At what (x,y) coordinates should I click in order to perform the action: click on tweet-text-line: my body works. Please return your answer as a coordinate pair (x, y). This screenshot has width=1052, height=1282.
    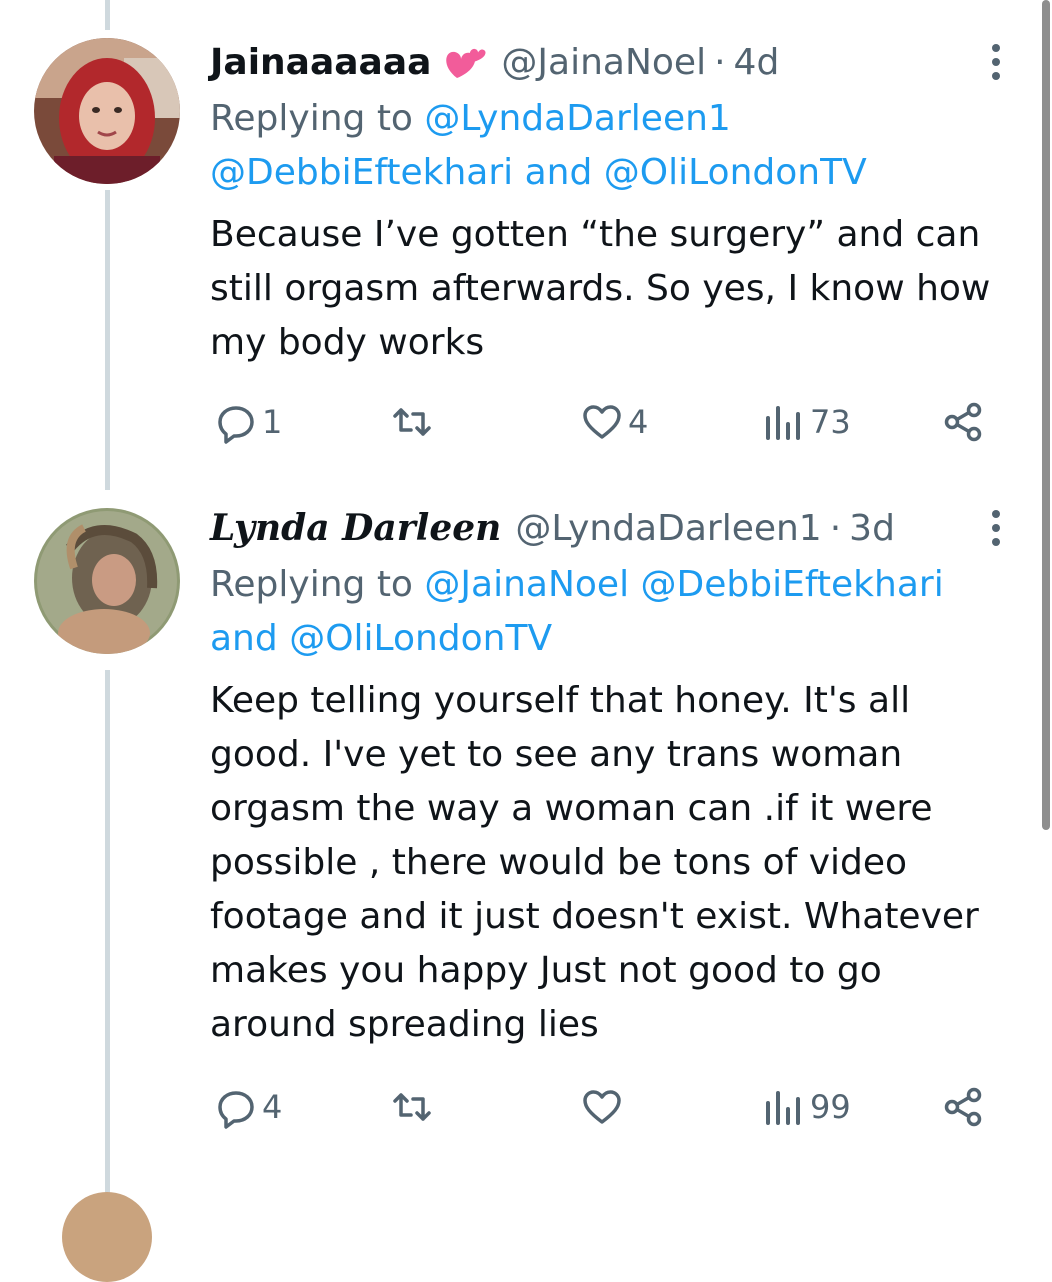
    Looking at the image, I should click on (347, 342).